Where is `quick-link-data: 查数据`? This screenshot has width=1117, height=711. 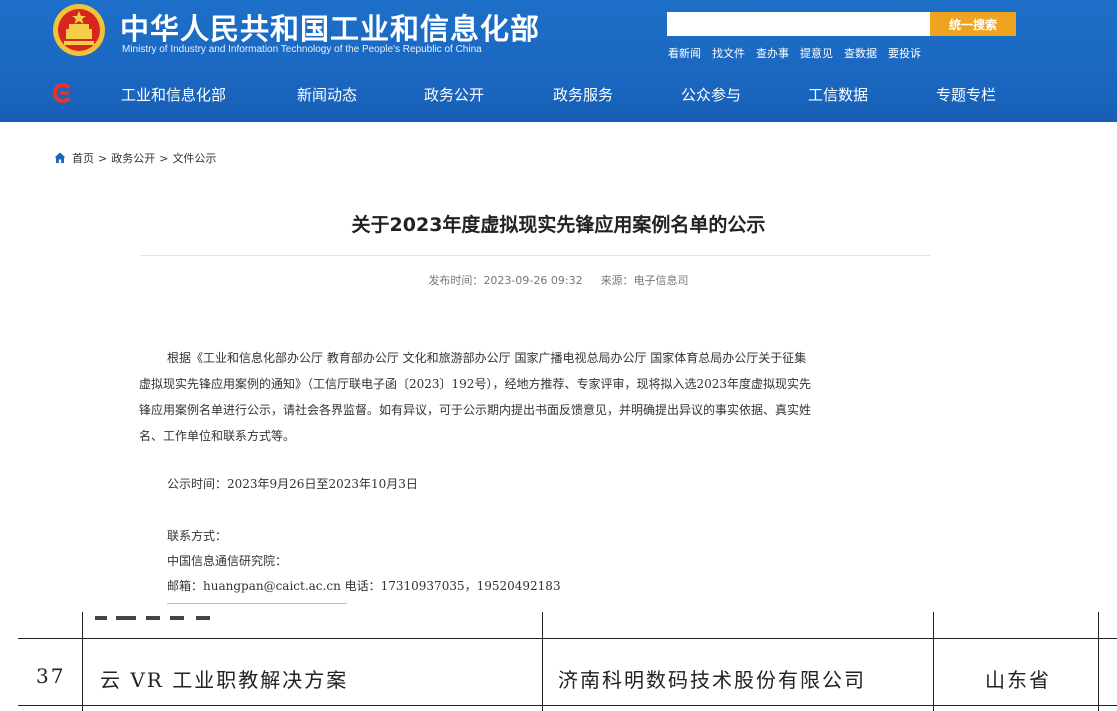 quick-link-data: 查数据 is located at coordinates (860, 53).